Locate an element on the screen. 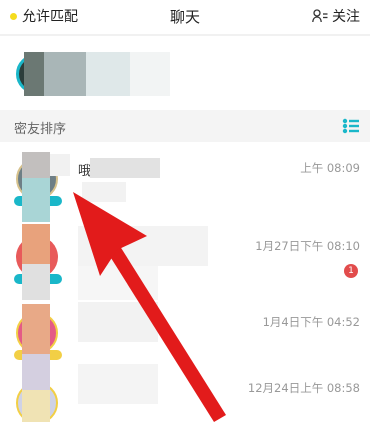 The width and height of the screenshot is (370, 422). chat-time: 12月24日上午 08:58 is located at coordinates (303, 388).